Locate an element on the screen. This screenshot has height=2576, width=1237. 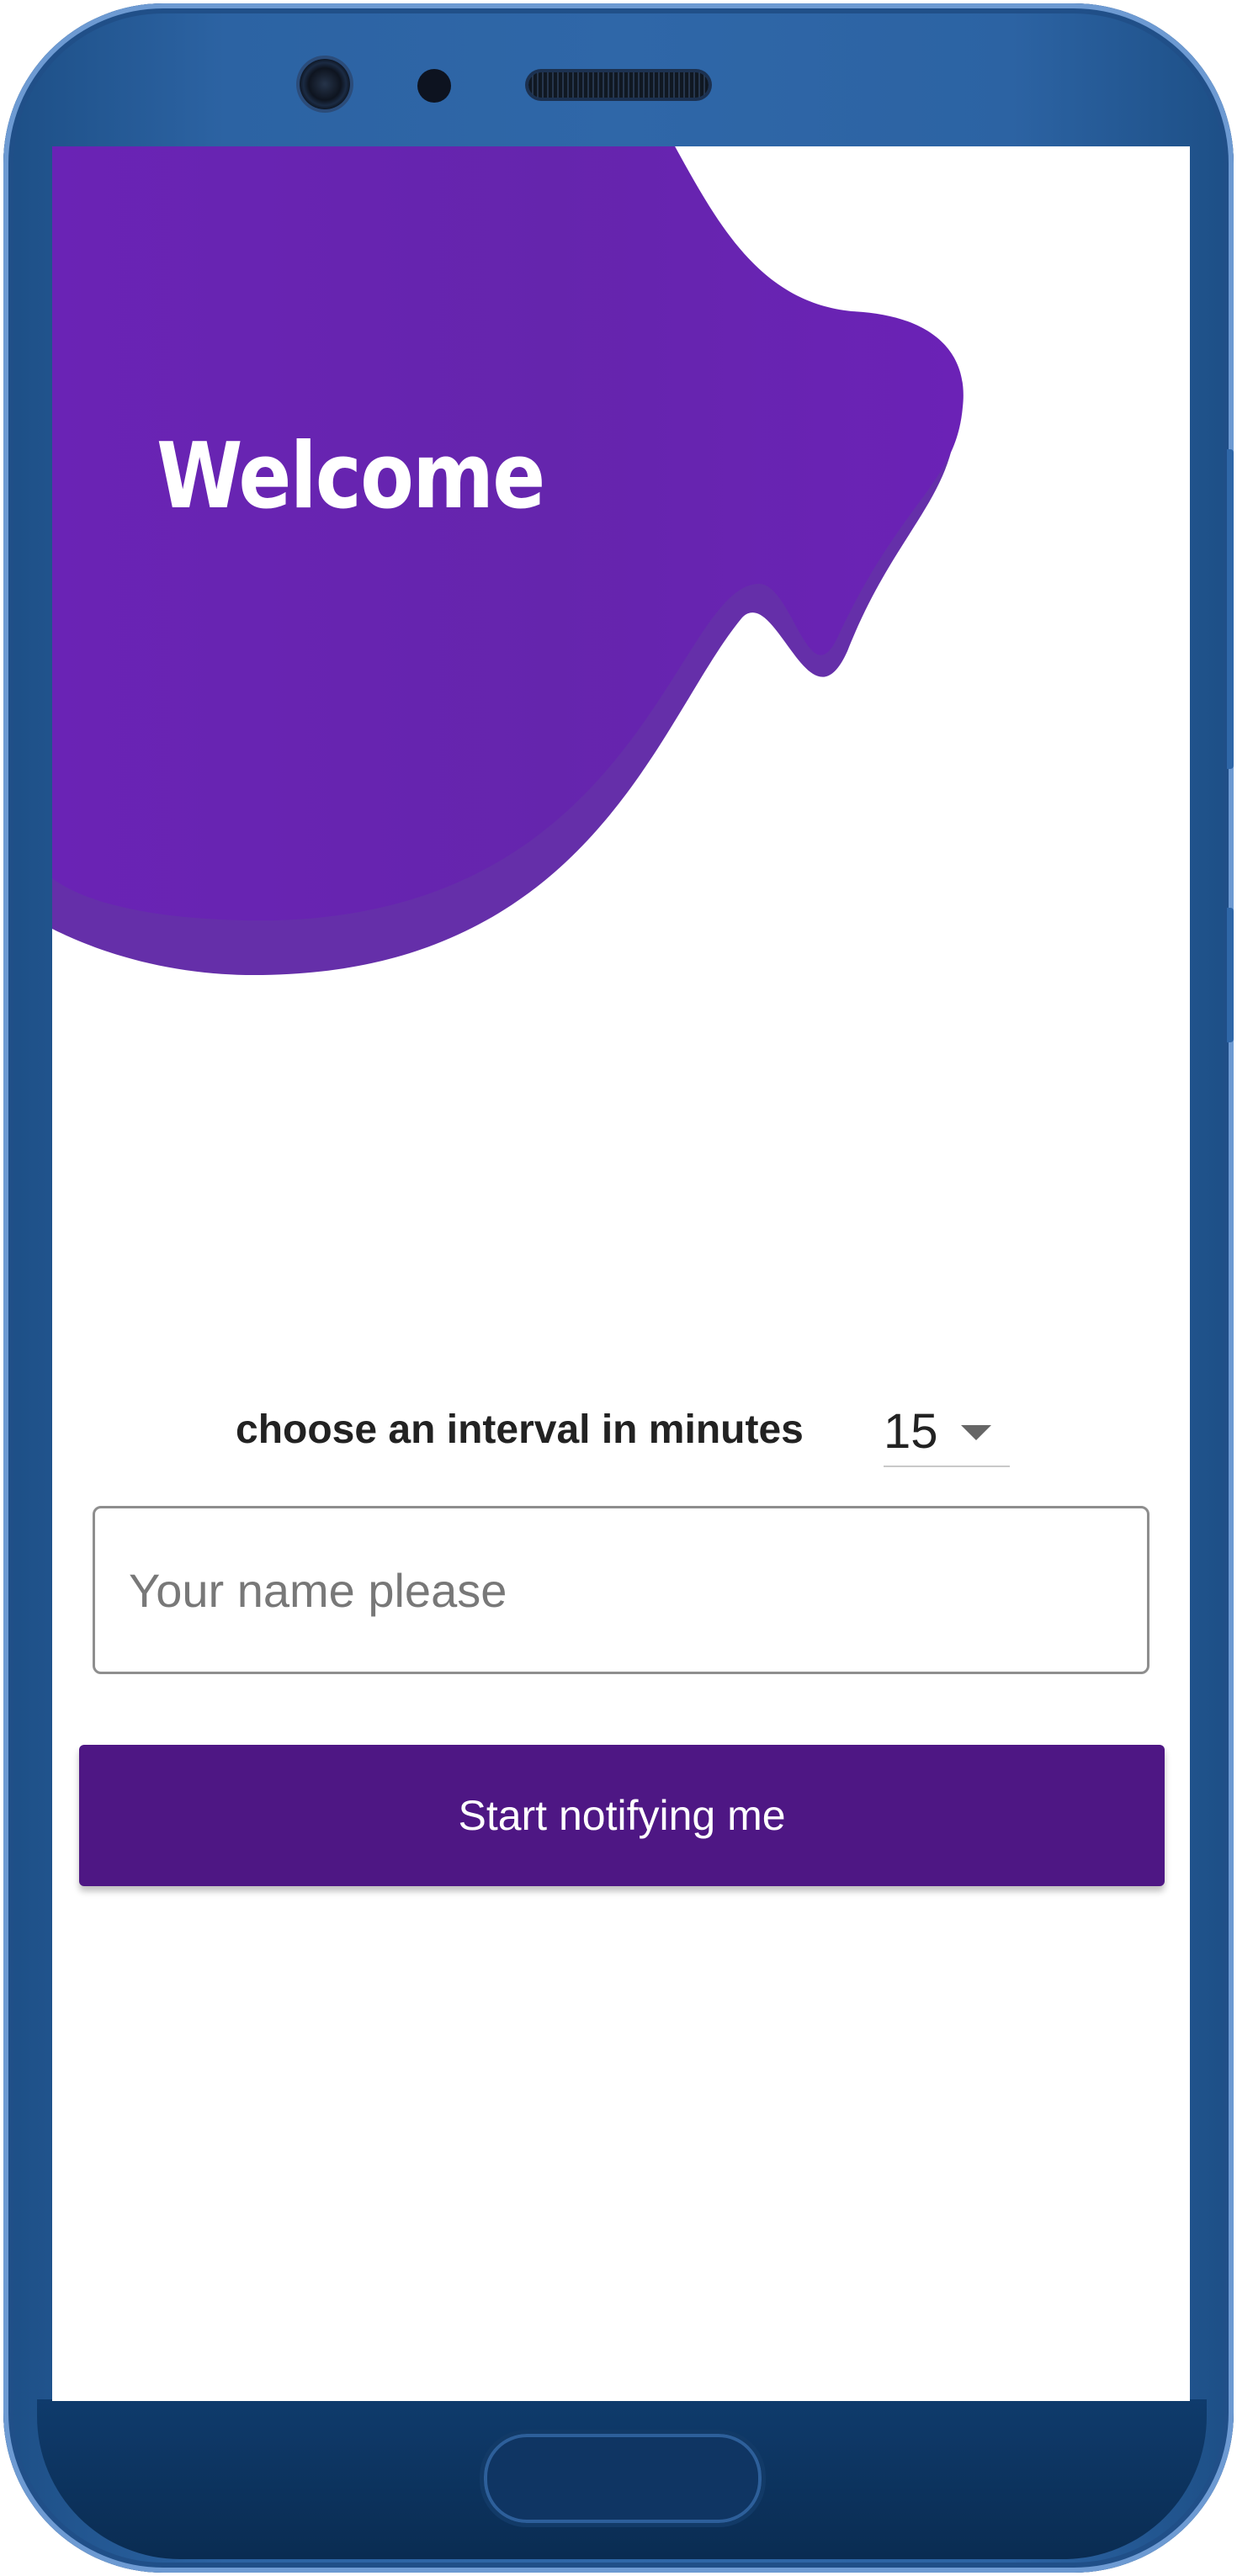
sensor-icon is located at coordinates (434, 86).